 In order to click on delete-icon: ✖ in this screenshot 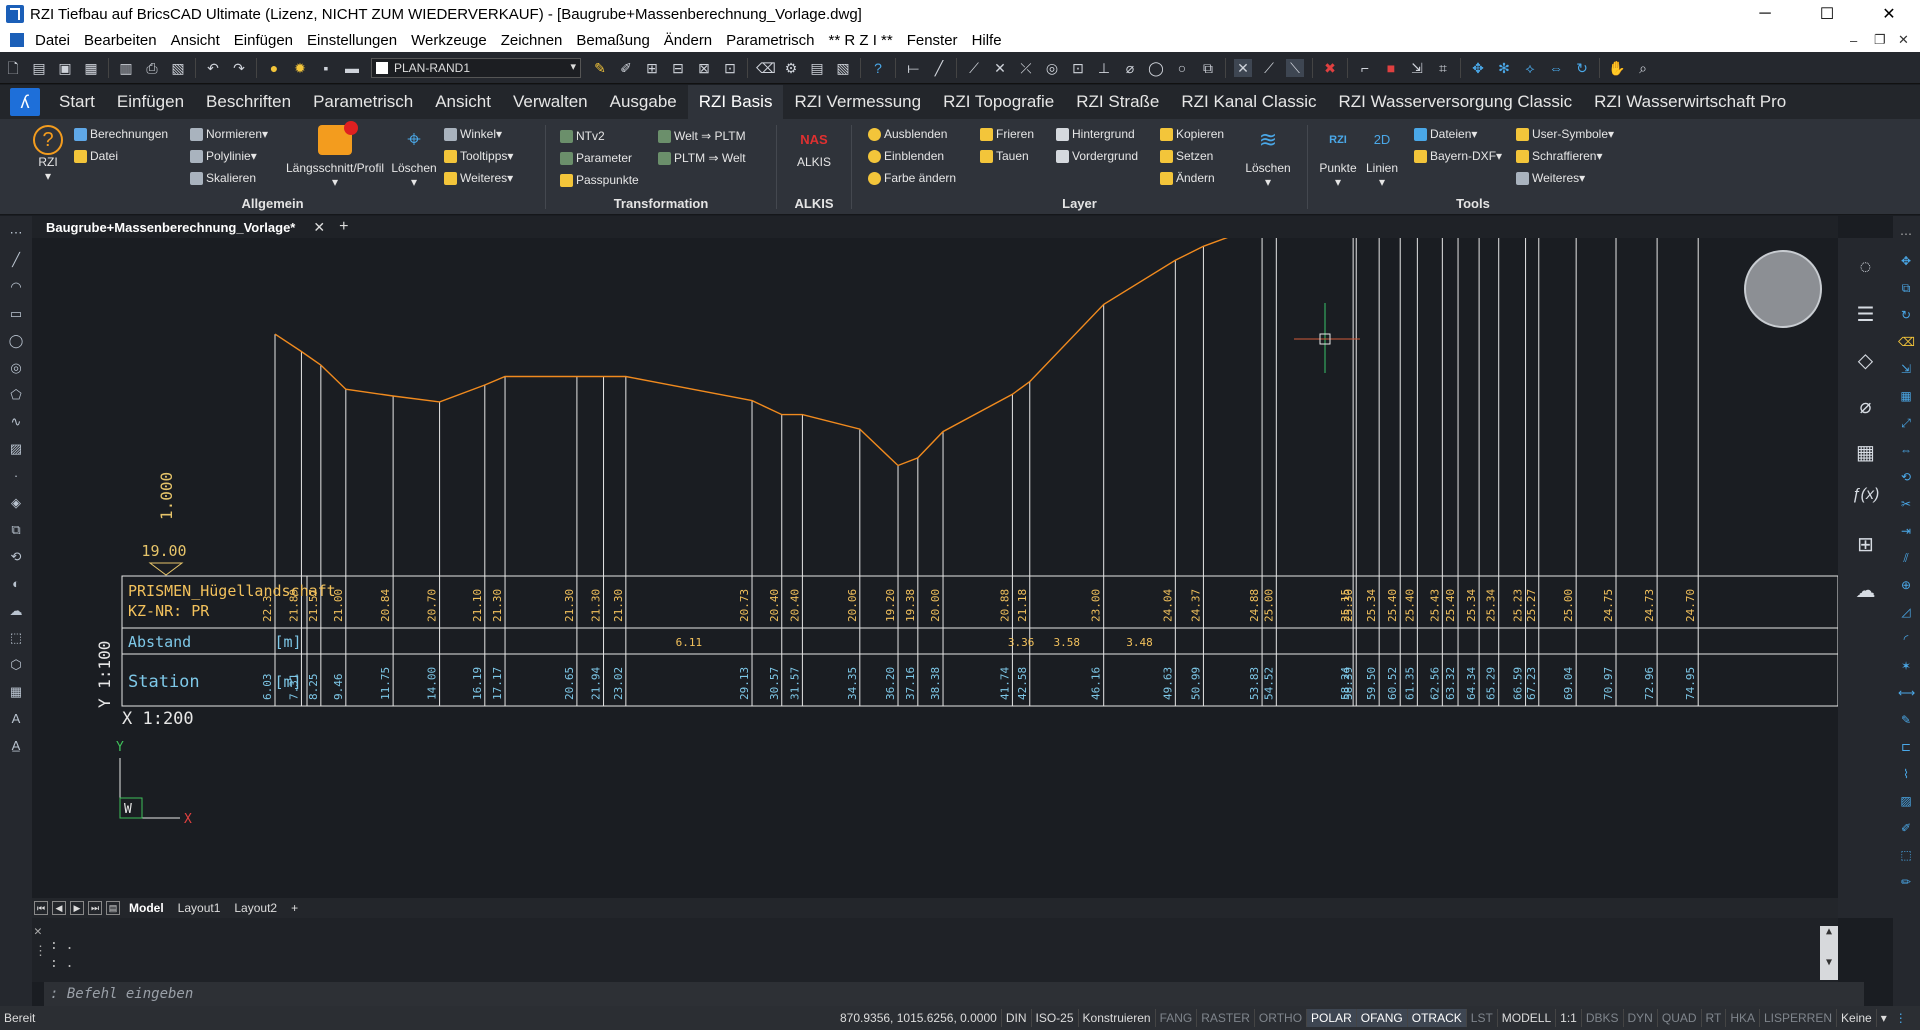, I will do `click(1330, 68)`.